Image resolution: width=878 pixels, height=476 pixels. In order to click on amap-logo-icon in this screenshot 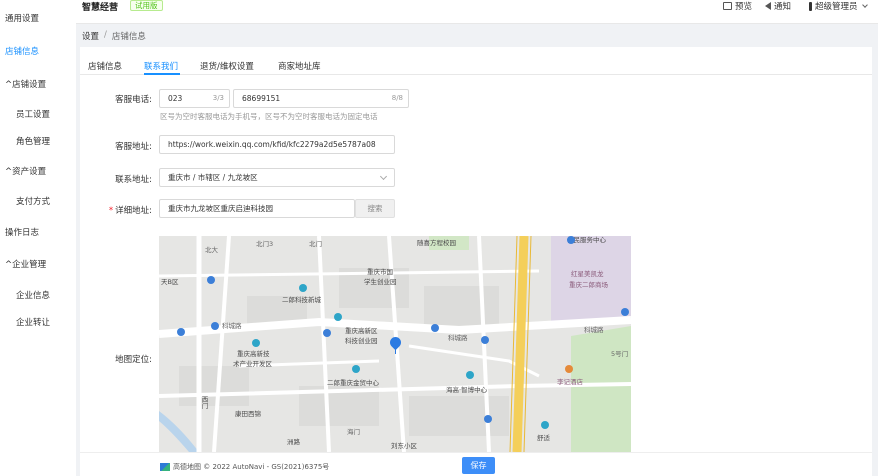, I will do `click(165, 467)`.